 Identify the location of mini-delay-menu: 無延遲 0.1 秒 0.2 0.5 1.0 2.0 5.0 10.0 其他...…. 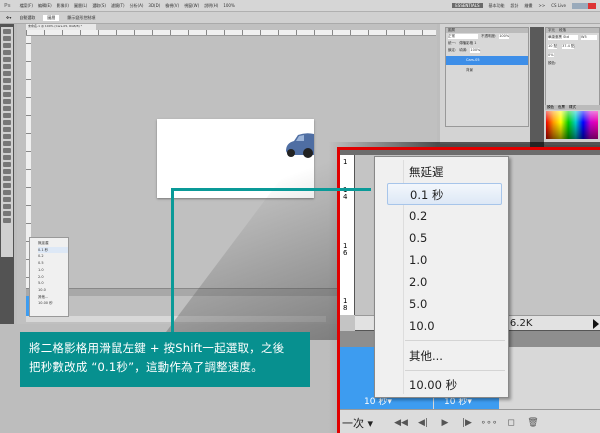
(49, 277).